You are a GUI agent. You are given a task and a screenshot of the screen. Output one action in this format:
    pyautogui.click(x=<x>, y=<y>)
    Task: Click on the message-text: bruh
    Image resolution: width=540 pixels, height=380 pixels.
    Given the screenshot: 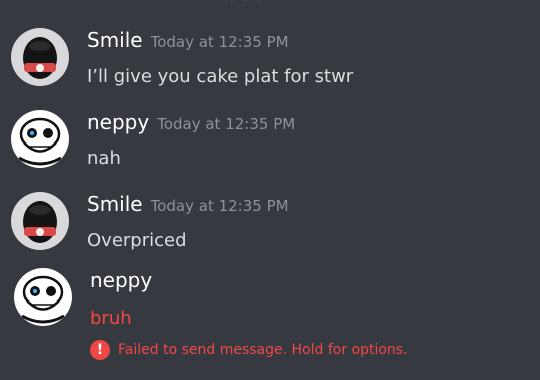 What is the action you would take?
    pyautogui.click(x=111, y=318)
    